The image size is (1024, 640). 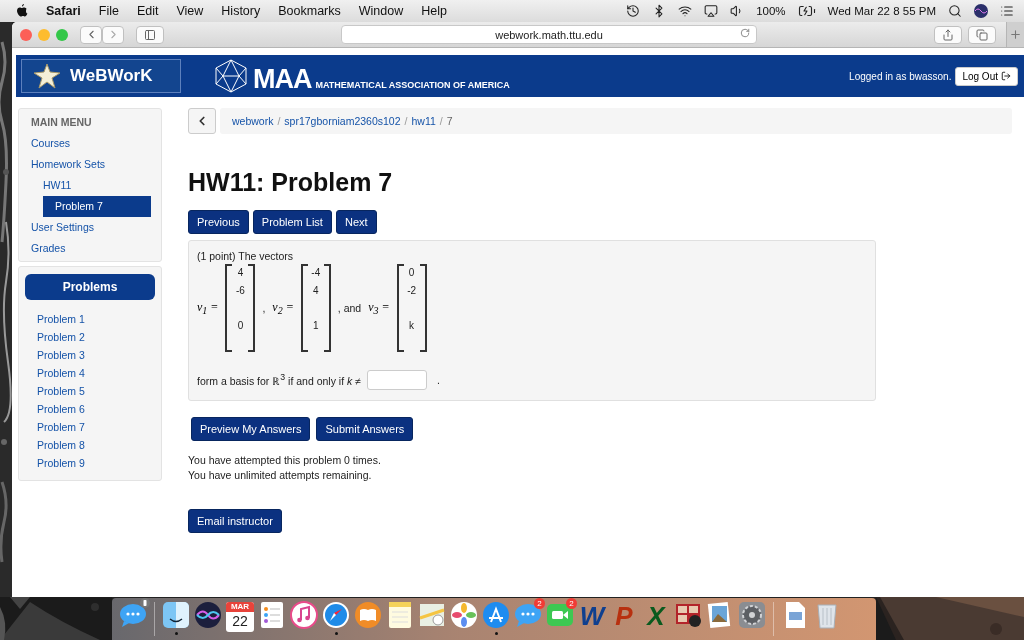 I want to click on new-tab-button, so click(x=1015, y=34).